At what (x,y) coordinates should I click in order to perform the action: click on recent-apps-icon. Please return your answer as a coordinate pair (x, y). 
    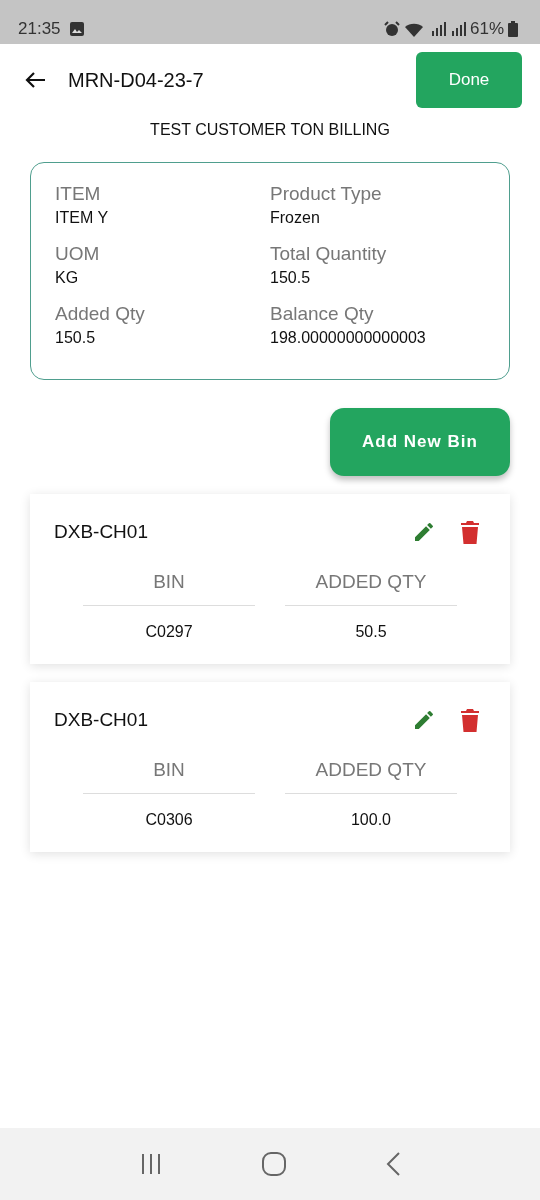
    Looking at the image, I should click on (151, 1164).